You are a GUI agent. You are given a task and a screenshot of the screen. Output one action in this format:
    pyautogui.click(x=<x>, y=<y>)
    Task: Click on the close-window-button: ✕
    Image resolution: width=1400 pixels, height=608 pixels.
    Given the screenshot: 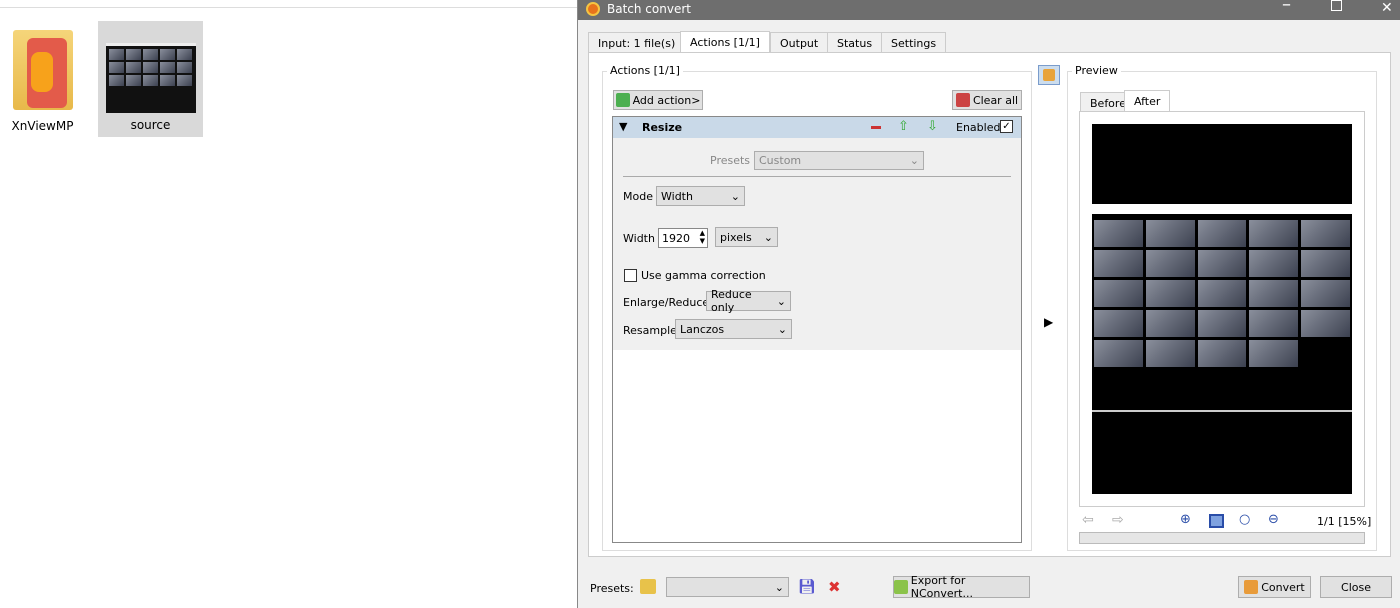 What is the action you would take?
    pyautogui.click(x=1387, y=8)
    